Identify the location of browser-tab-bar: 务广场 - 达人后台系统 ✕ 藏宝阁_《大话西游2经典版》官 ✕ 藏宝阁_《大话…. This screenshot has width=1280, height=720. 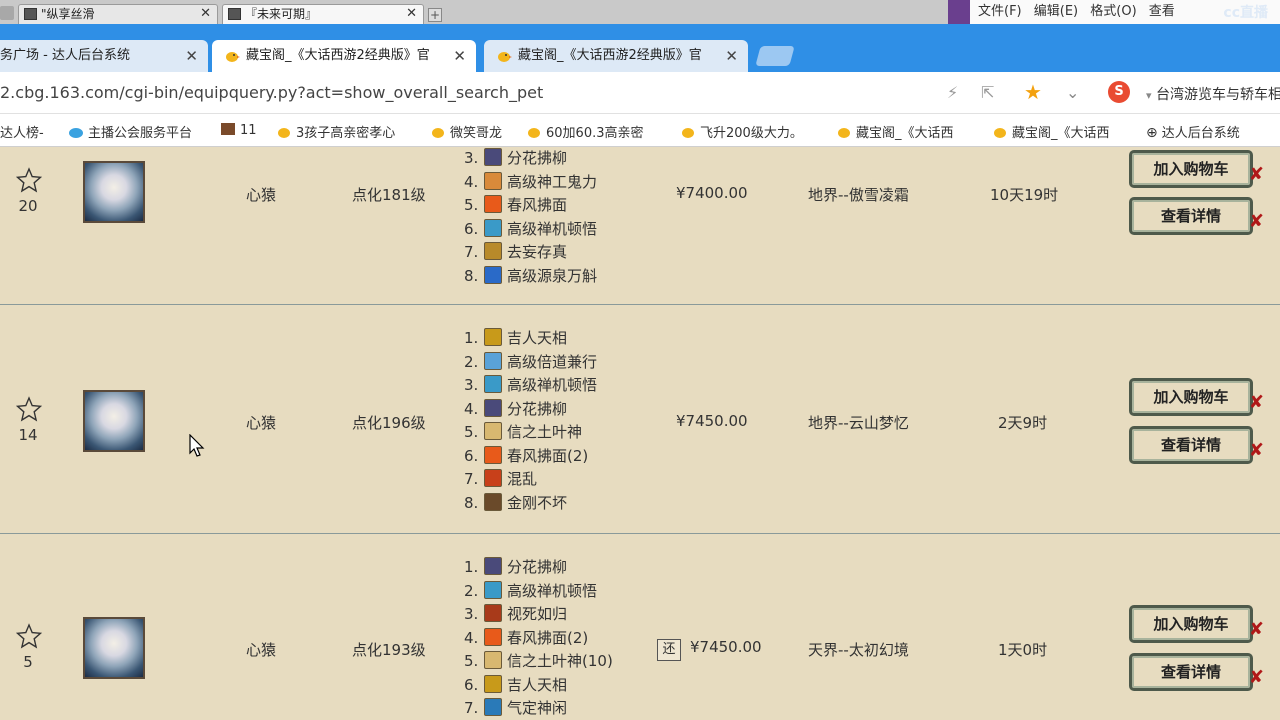
(640, 48).